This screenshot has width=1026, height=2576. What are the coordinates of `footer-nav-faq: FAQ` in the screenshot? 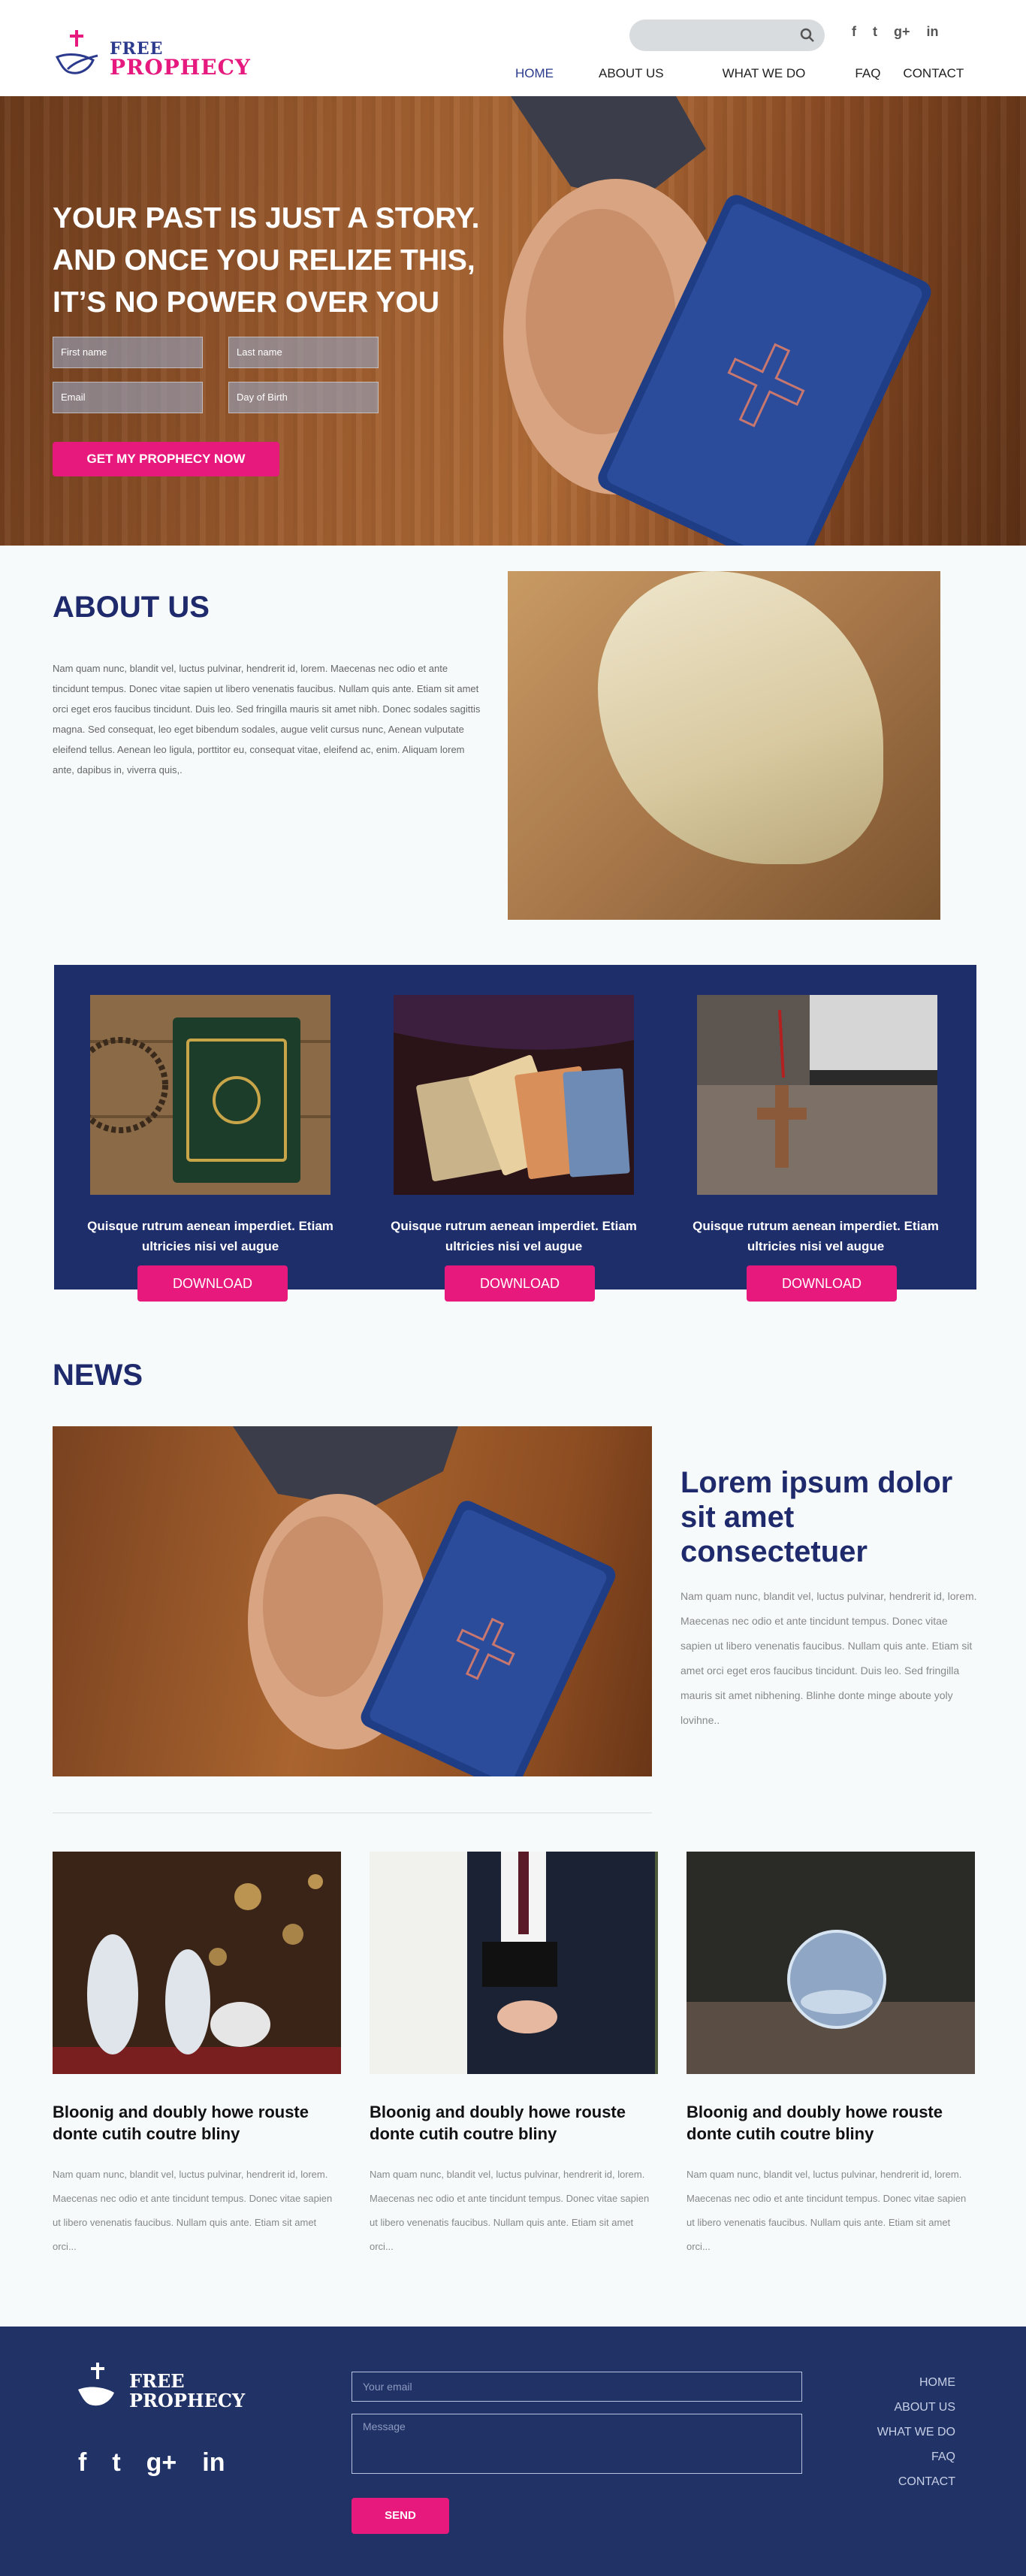 It's located at (916, 2456).